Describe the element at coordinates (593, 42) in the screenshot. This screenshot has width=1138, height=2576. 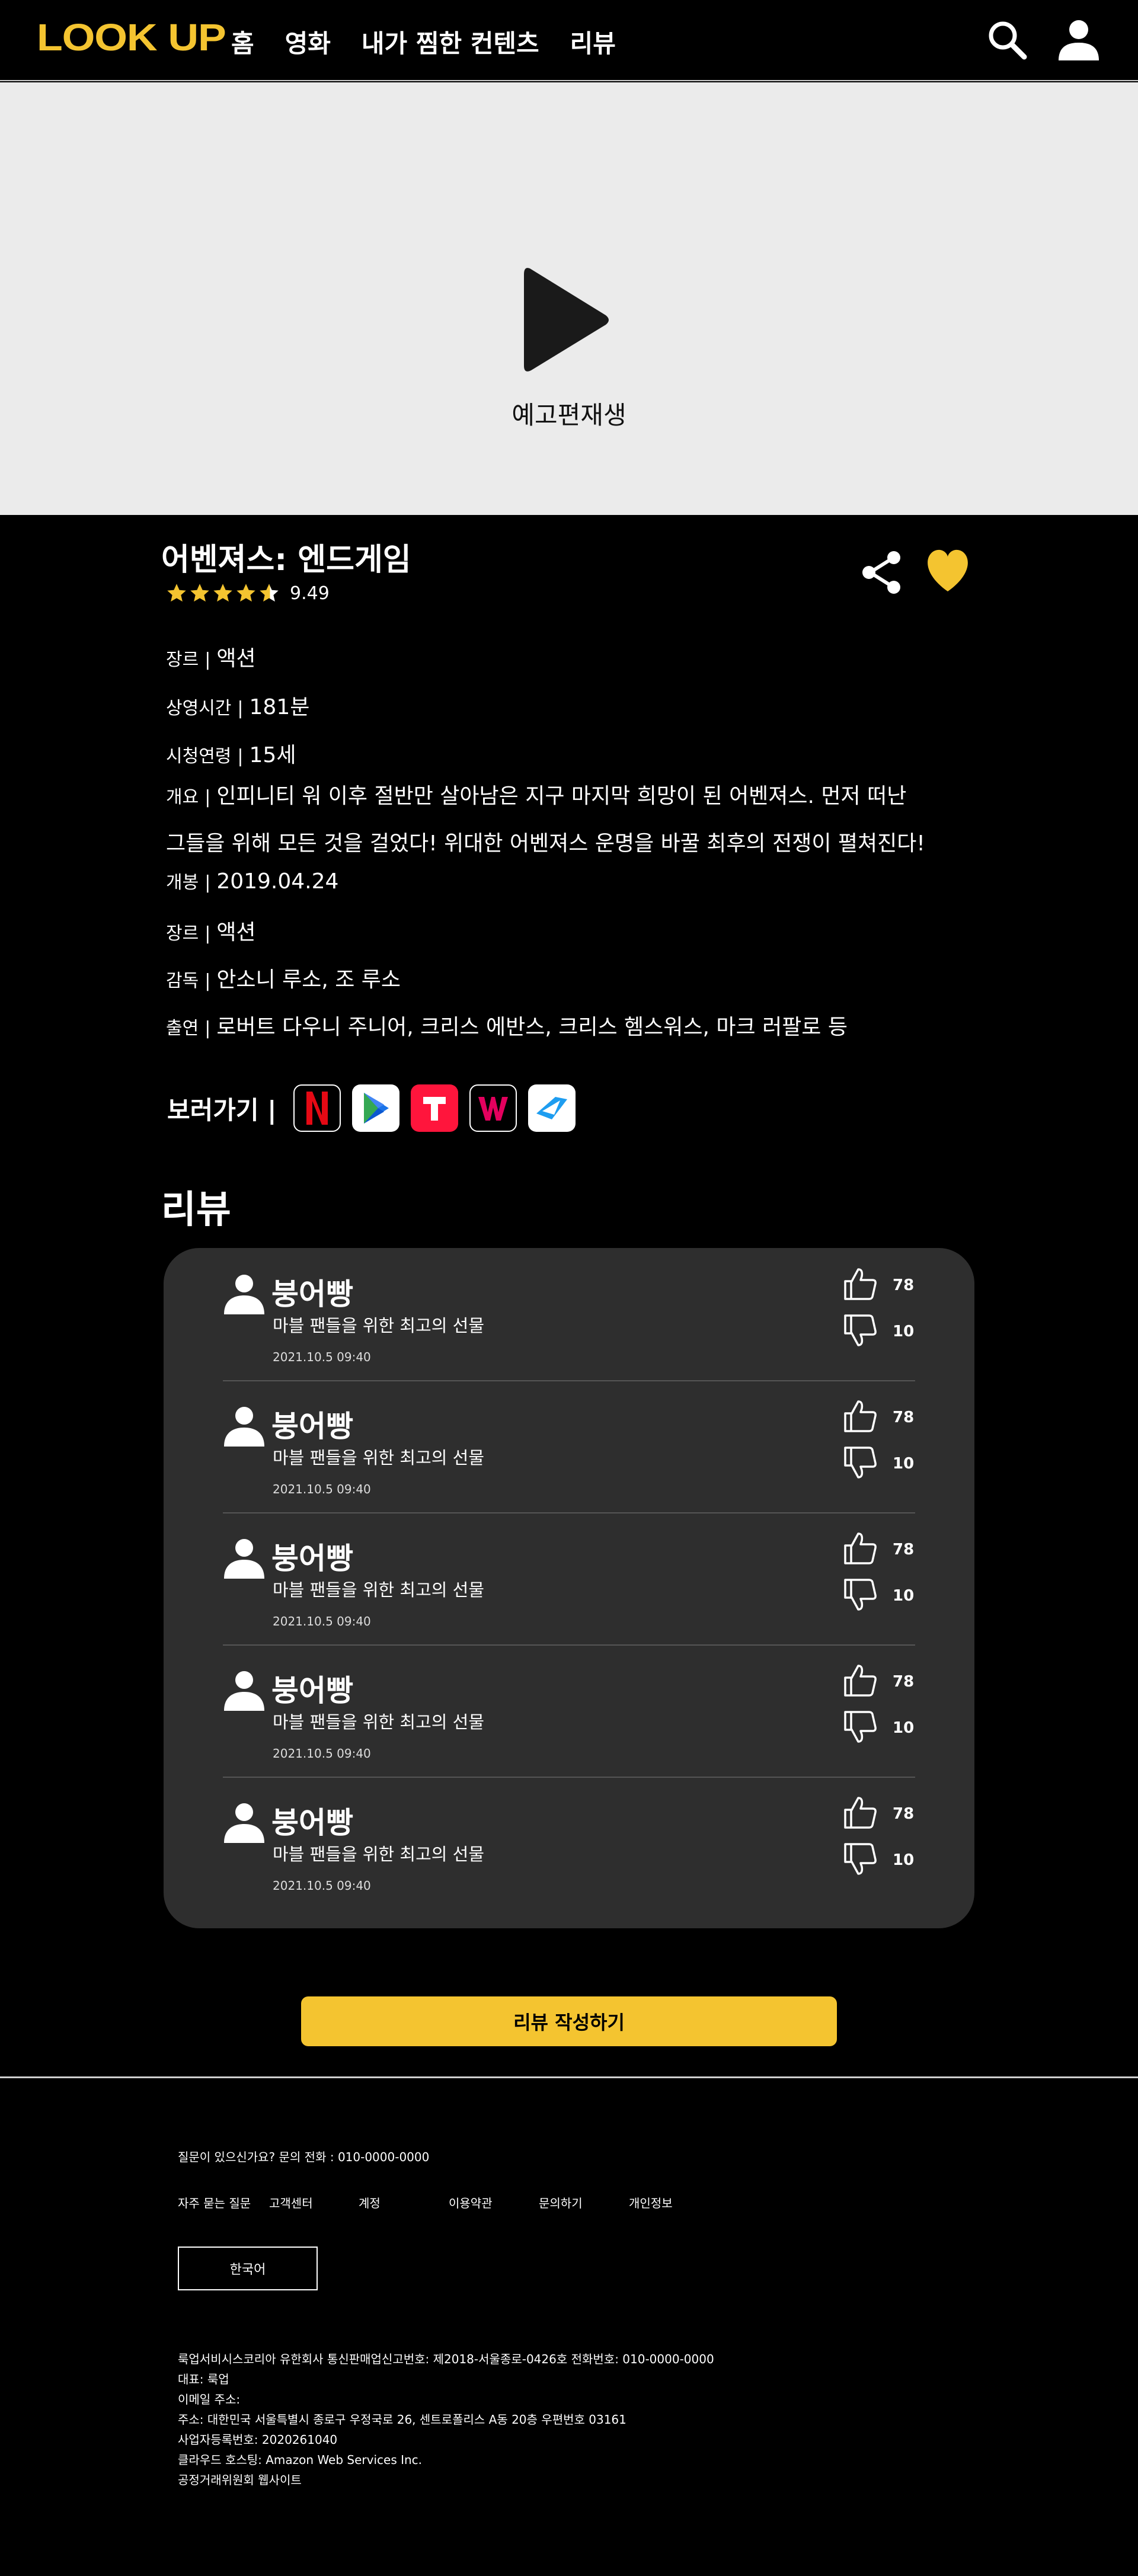
I see `nav-reviews: 리뷰` at that location.